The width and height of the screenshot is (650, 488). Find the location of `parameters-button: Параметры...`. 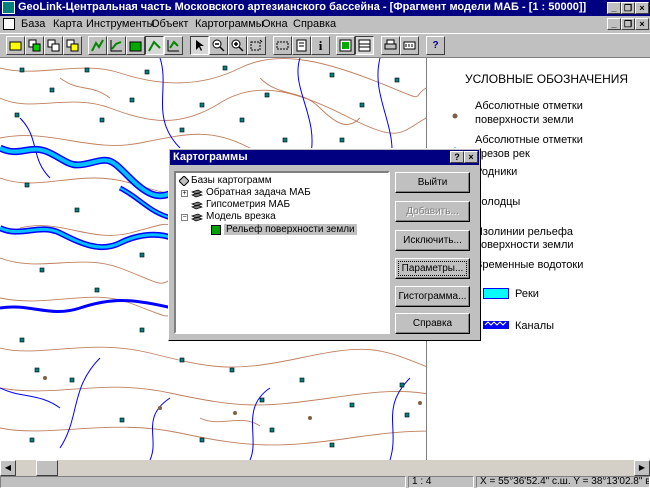

parameters-button: Параметры... is located at coordinates (432, 268).